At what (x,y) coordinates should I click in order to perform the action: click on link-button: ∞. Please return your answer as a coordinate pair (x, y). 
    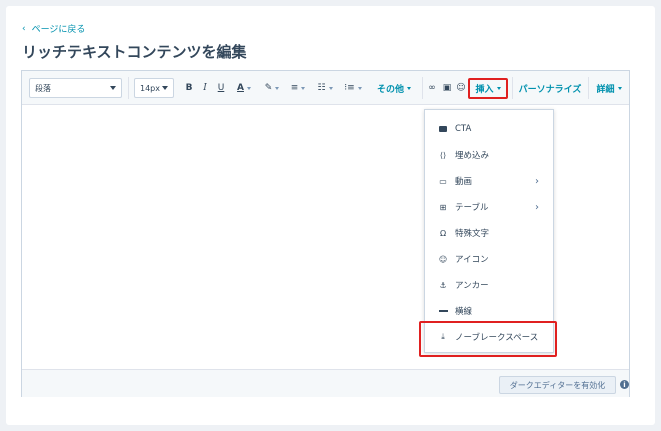
    Looking at the image, I should click on (432, 88).